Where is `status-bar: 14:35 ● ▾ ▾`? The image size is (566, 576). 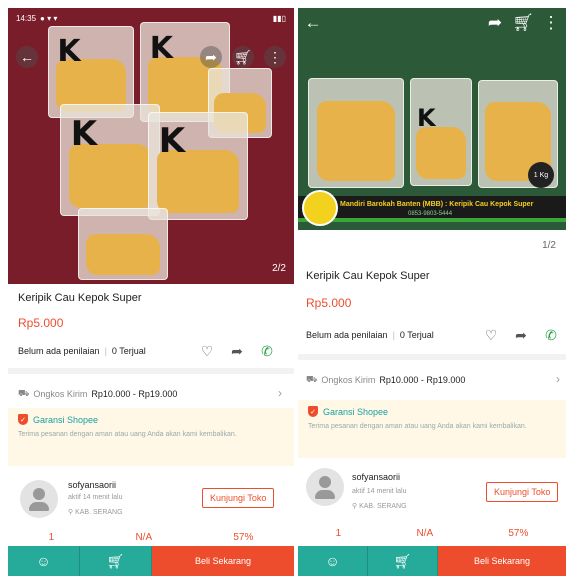
status-bar: 14:35 ● ▾ ▾ is located at coordinates (36, 18).